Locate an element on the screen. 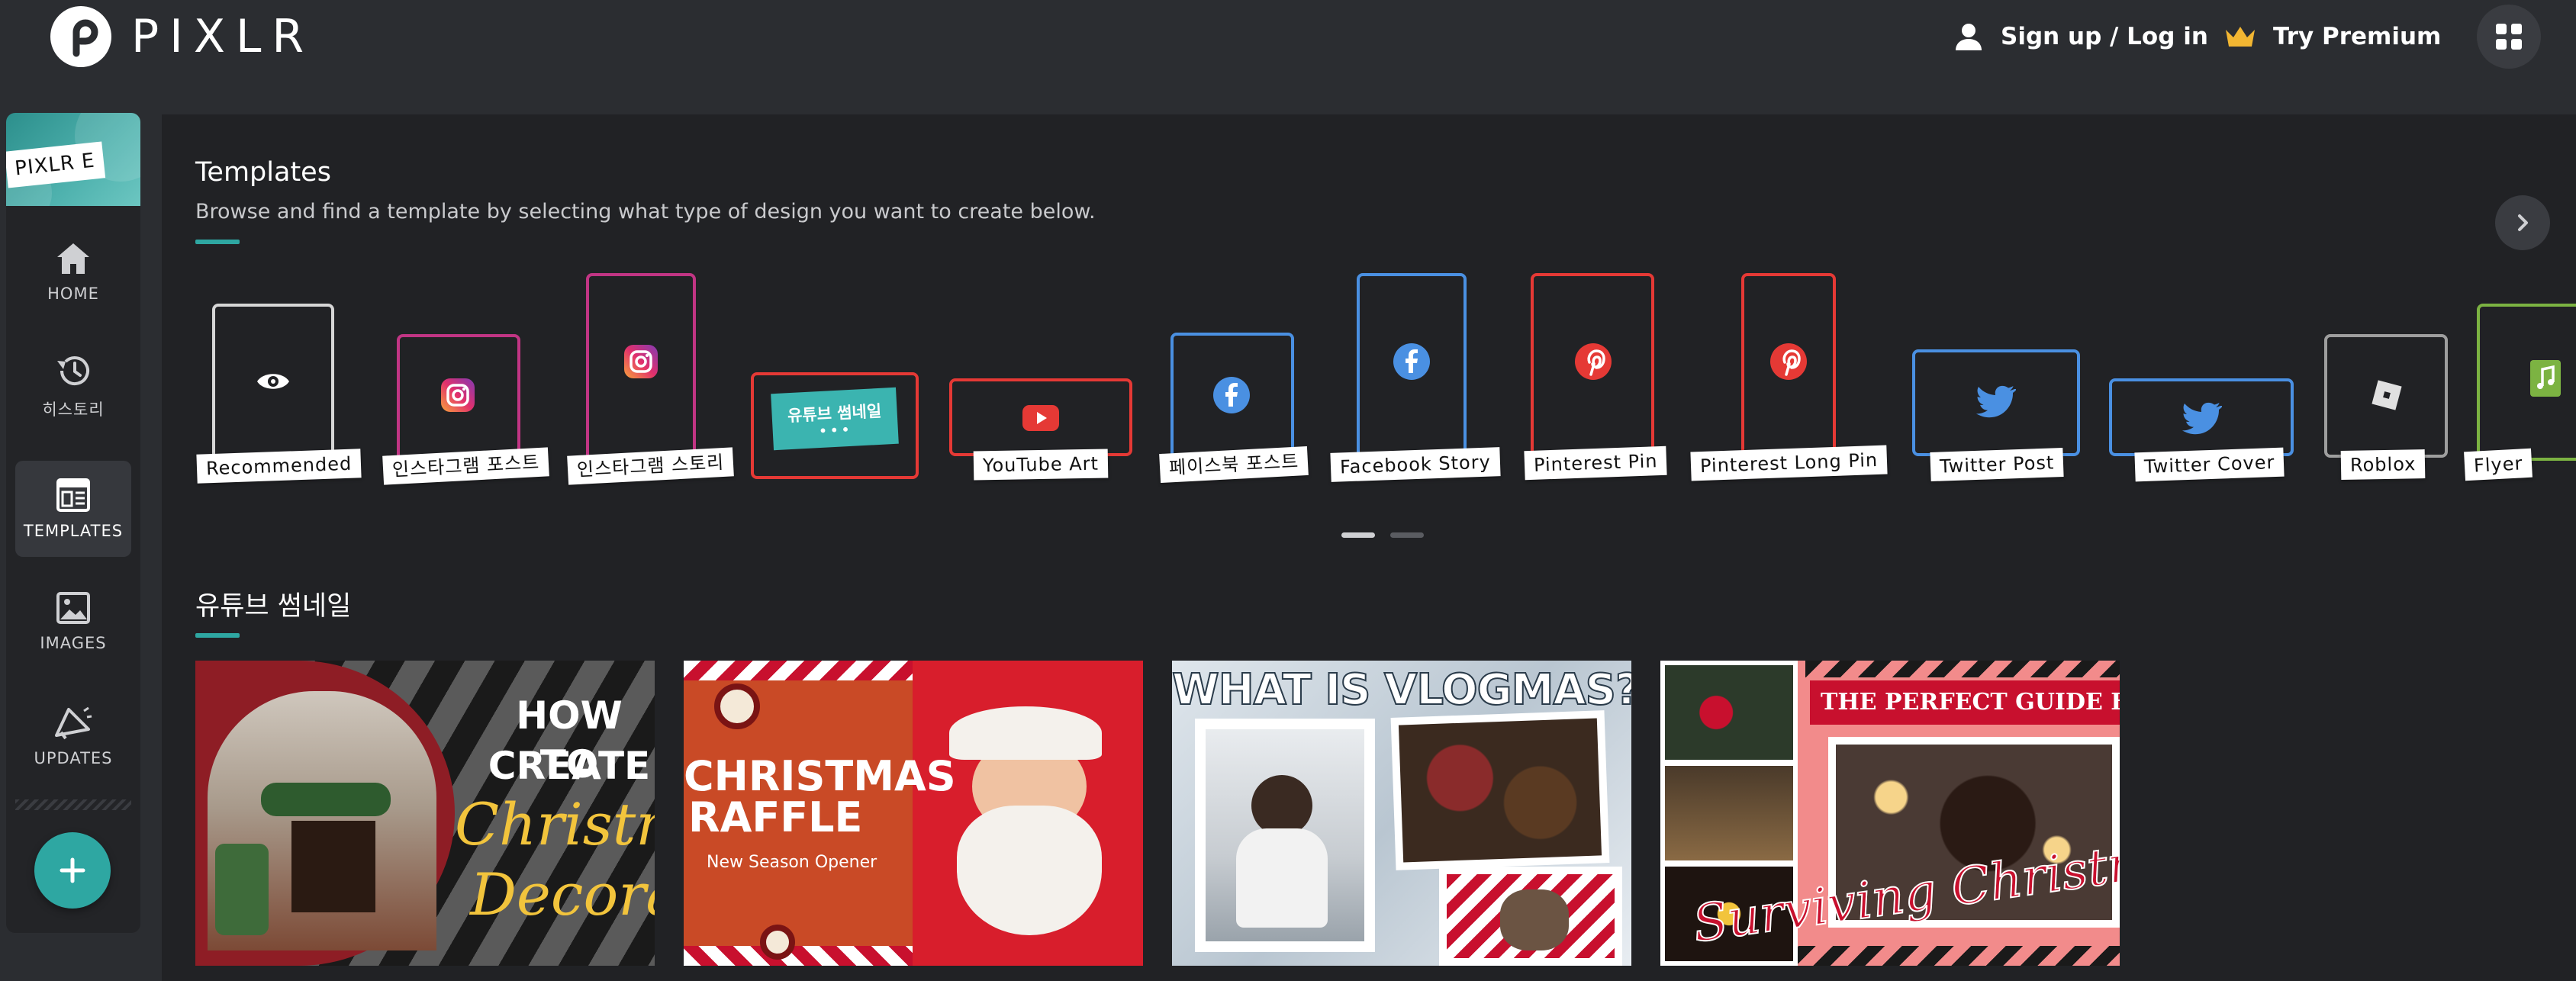 The width and height of the screenshot is (2576, 981). thumbnail-text-1: THE PERFECT GUIDE FOR is located at coordinates (1965, 702).